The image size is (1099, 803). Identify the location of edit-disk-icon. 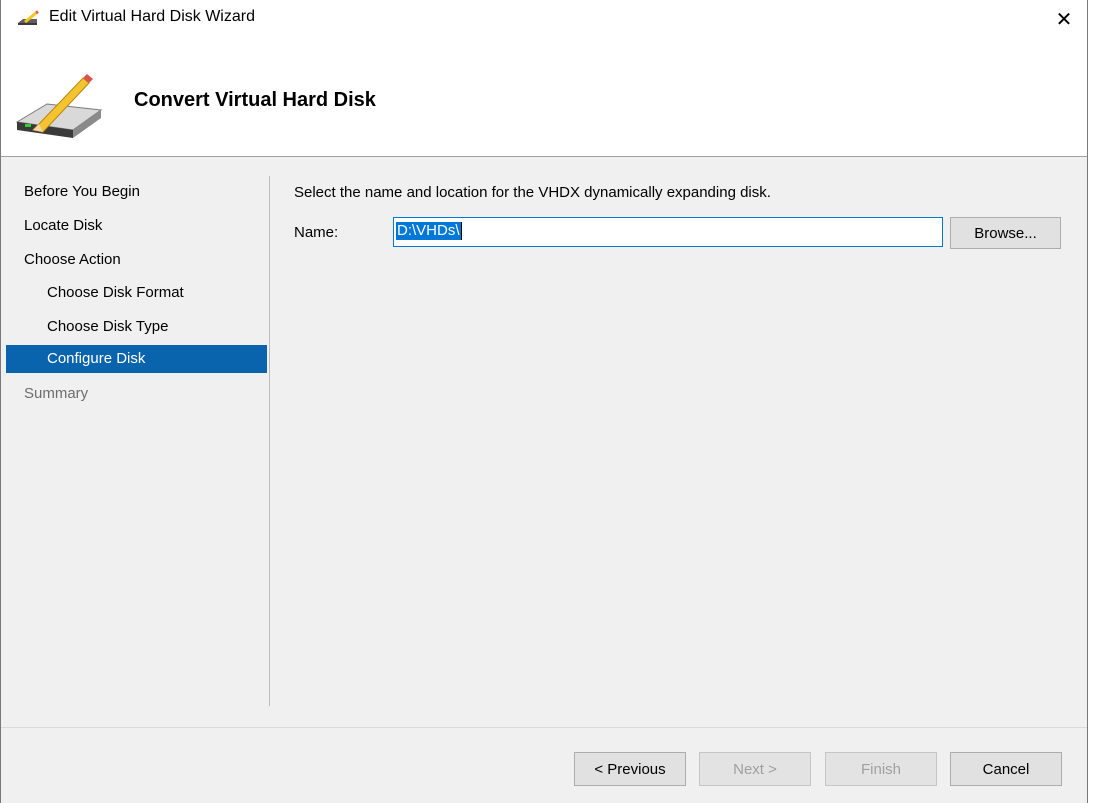
(28, 19).